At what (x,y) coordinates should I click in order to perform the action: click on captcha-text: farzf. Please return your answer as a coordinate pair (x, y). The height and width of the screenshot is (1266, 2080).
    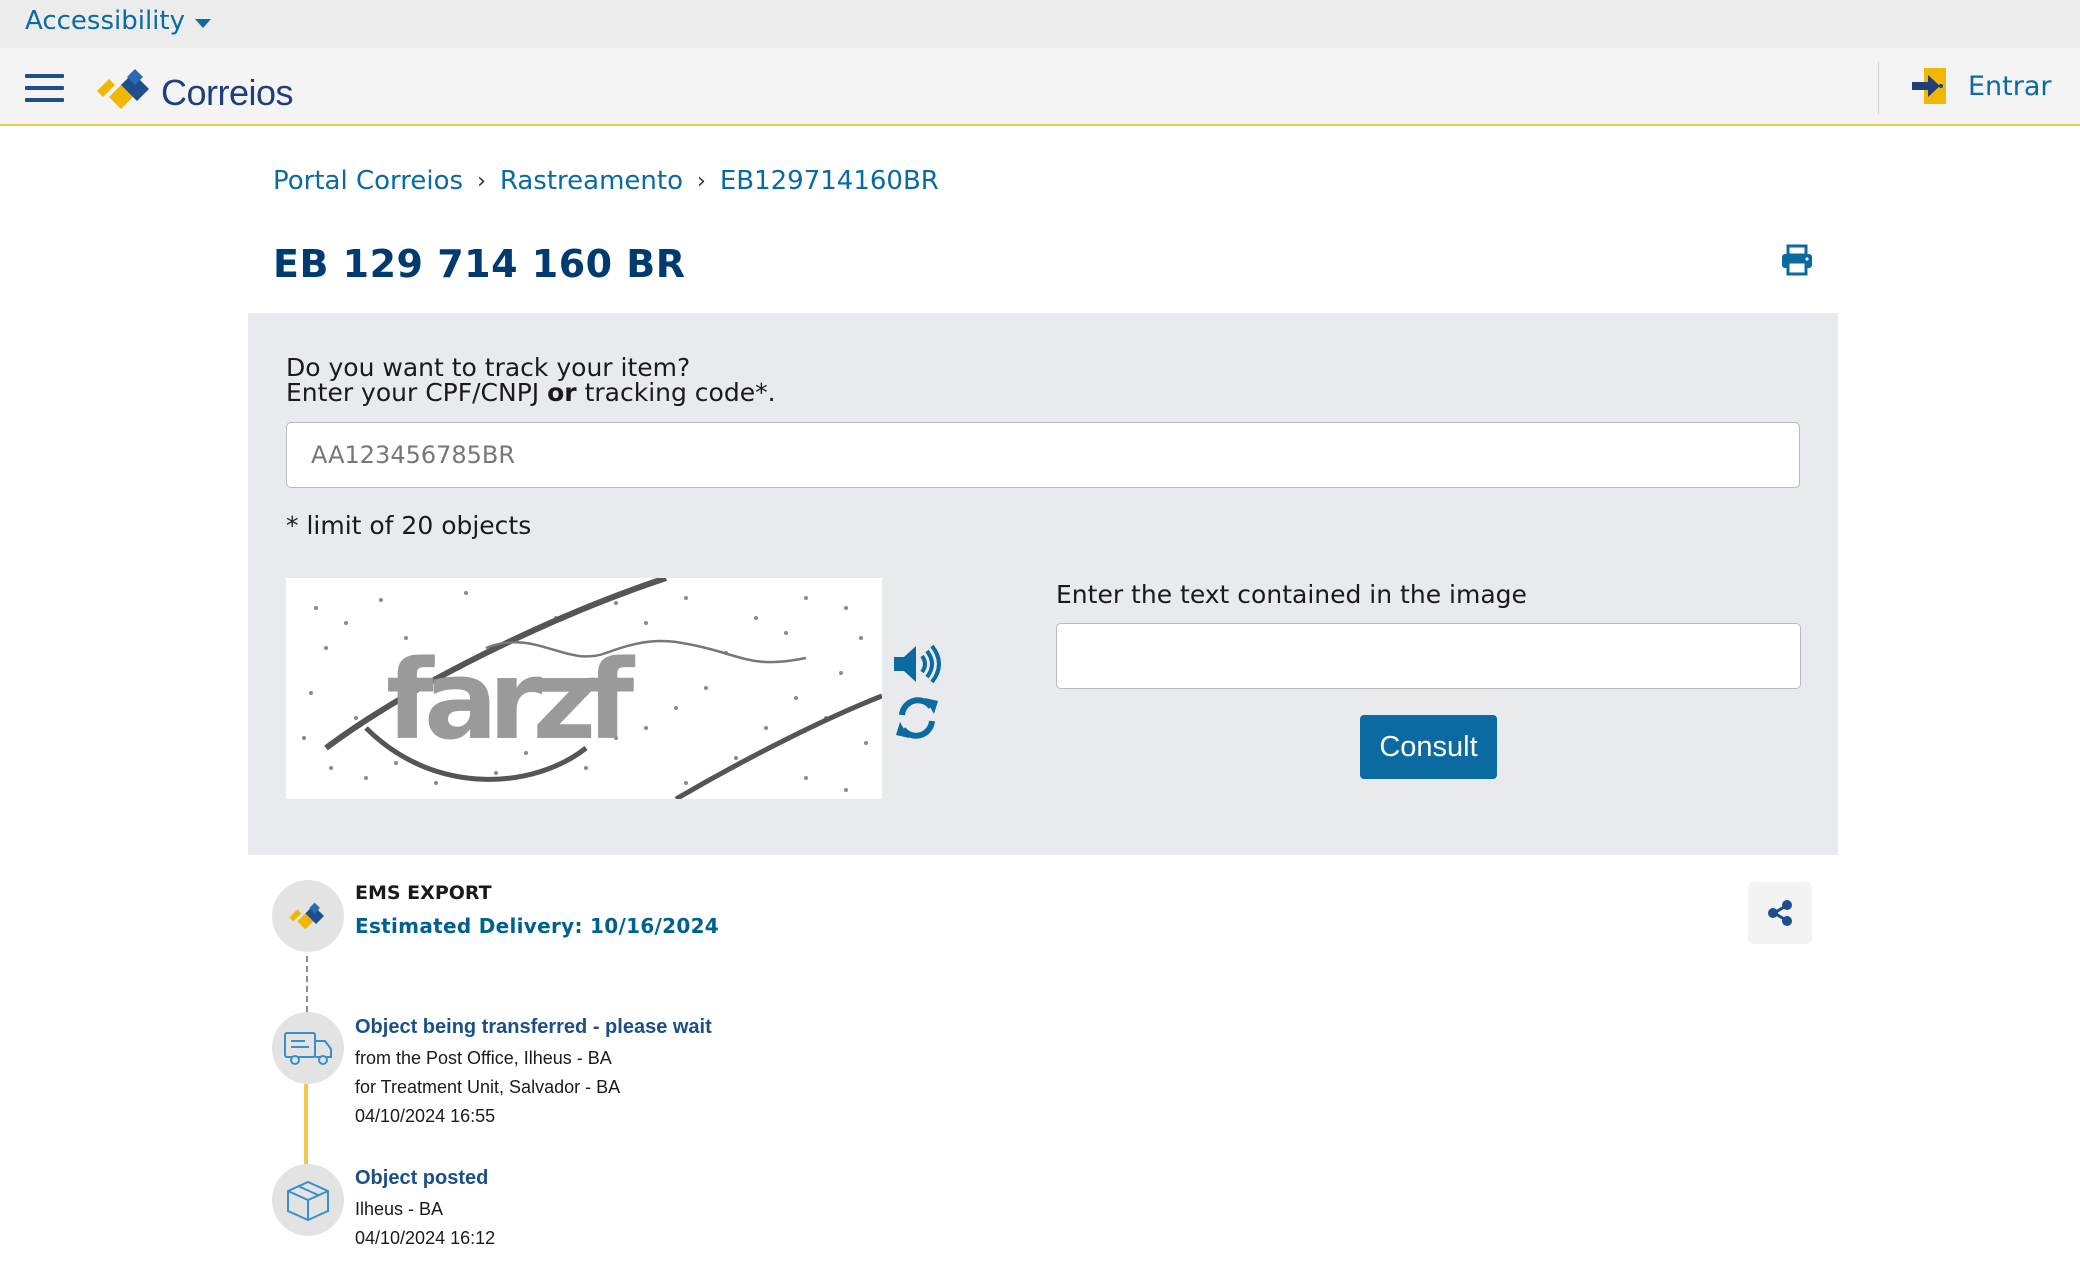
    Looking at the image, I should click on (510, 700).